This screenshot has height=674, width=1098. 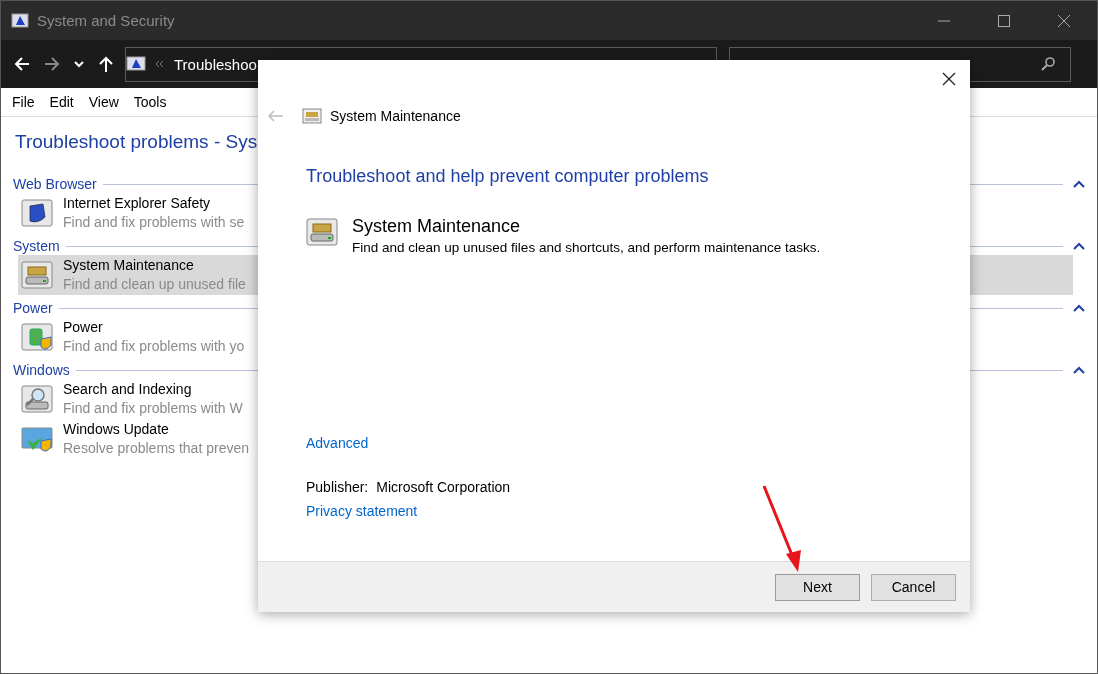 What do you see at coordinates (154, 284) in the screenshot?
I see `item-description: Find and clean up unused file` at bounding box center [154, 284].